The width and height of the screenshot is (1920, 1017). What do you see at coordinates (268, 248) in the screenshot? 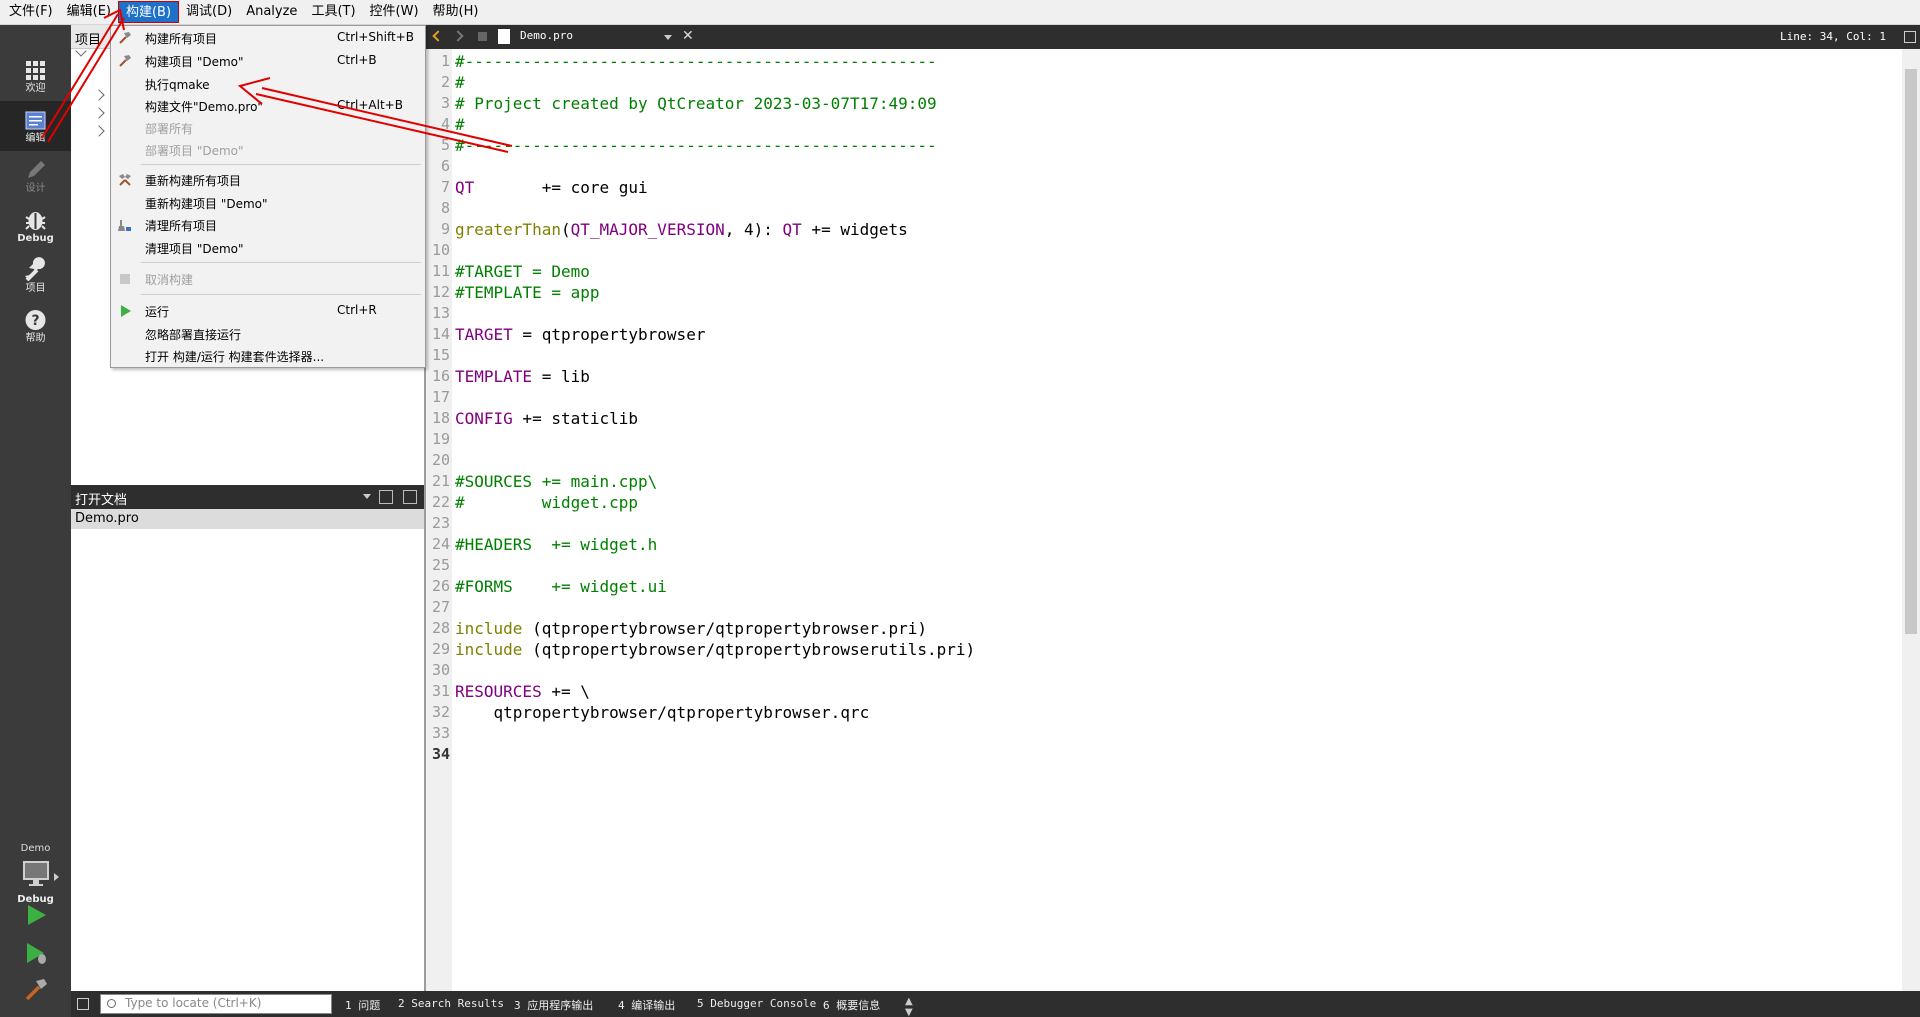
I see `menu-item-clean-project: 清理项目 "Demo"` at bounding box center [268, 248].